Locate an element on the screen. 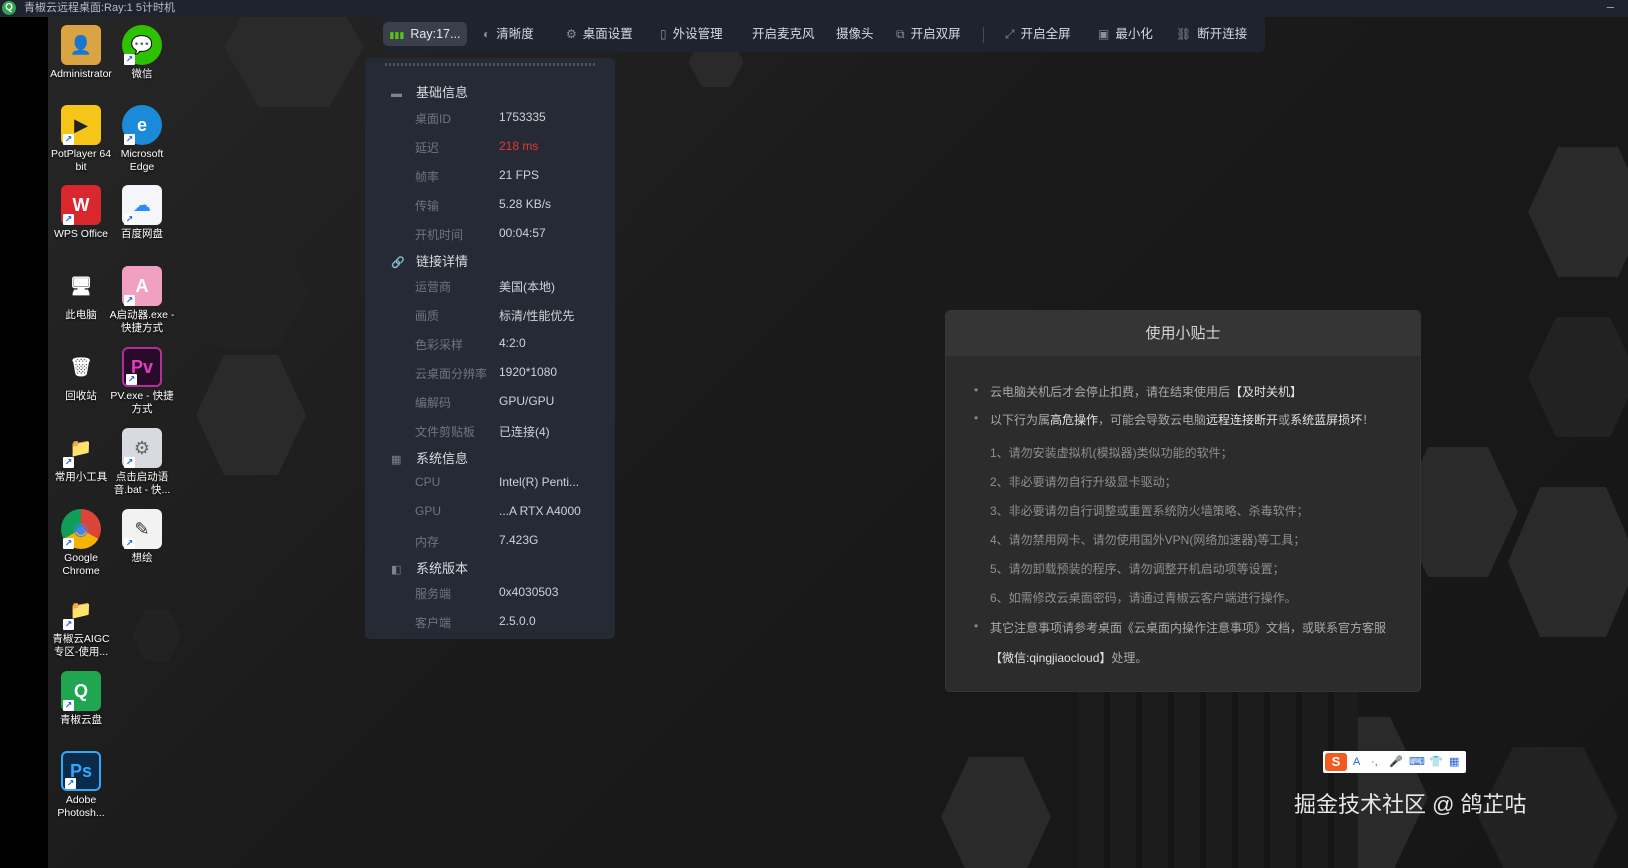  dual-screen-icon: ⧉ is located at coordinates (900, 34).